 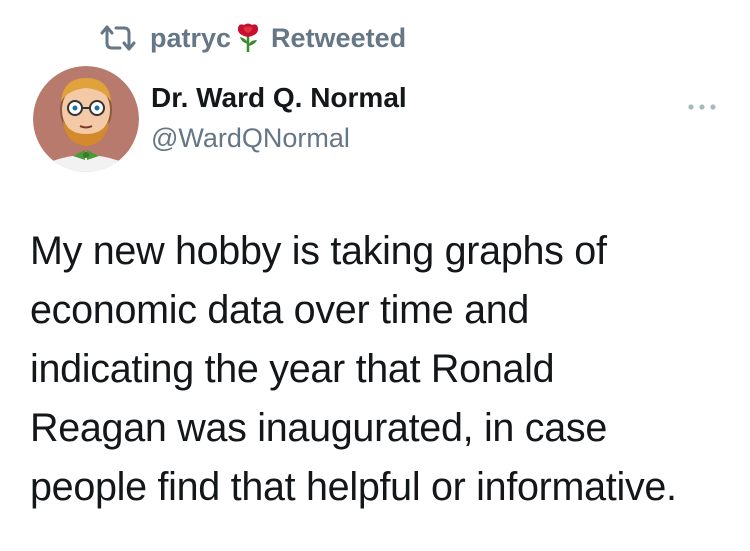 I want to click on tweet-text-line: indicating the year that Ronald, so click(x=292, y=369).